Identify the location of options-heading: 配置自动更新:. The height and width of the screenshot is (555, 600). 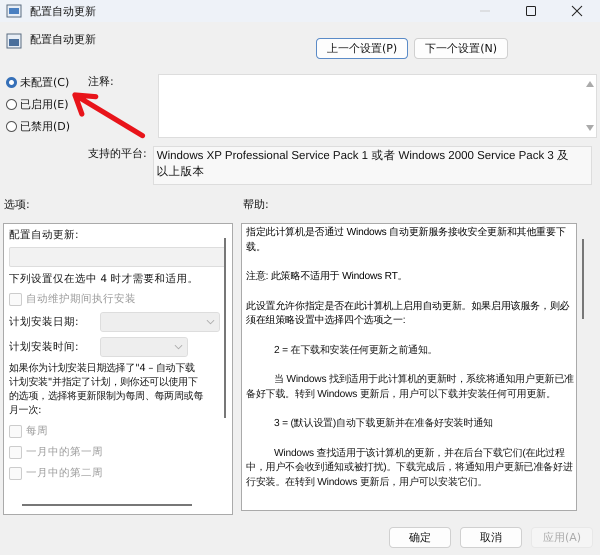
(44, 235).